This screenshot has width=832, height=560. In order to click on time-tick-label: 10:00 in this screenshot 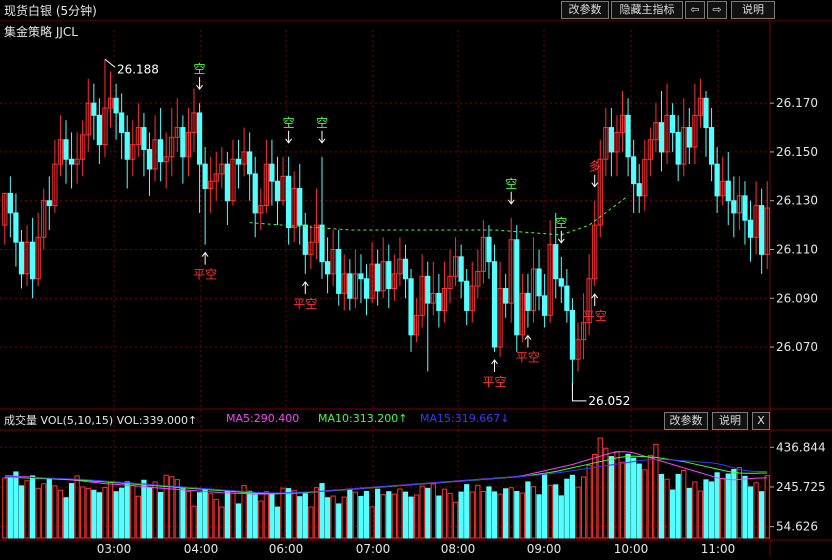, I will do `click(631, 549)`.